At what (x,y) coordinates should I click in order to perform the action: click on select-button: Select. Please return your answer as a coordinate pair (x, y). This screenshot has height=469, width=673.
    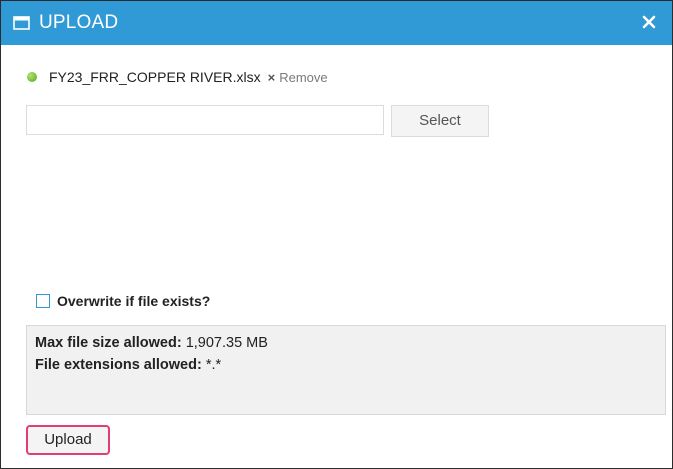
    Looking at the image, I should click on (440, 121).